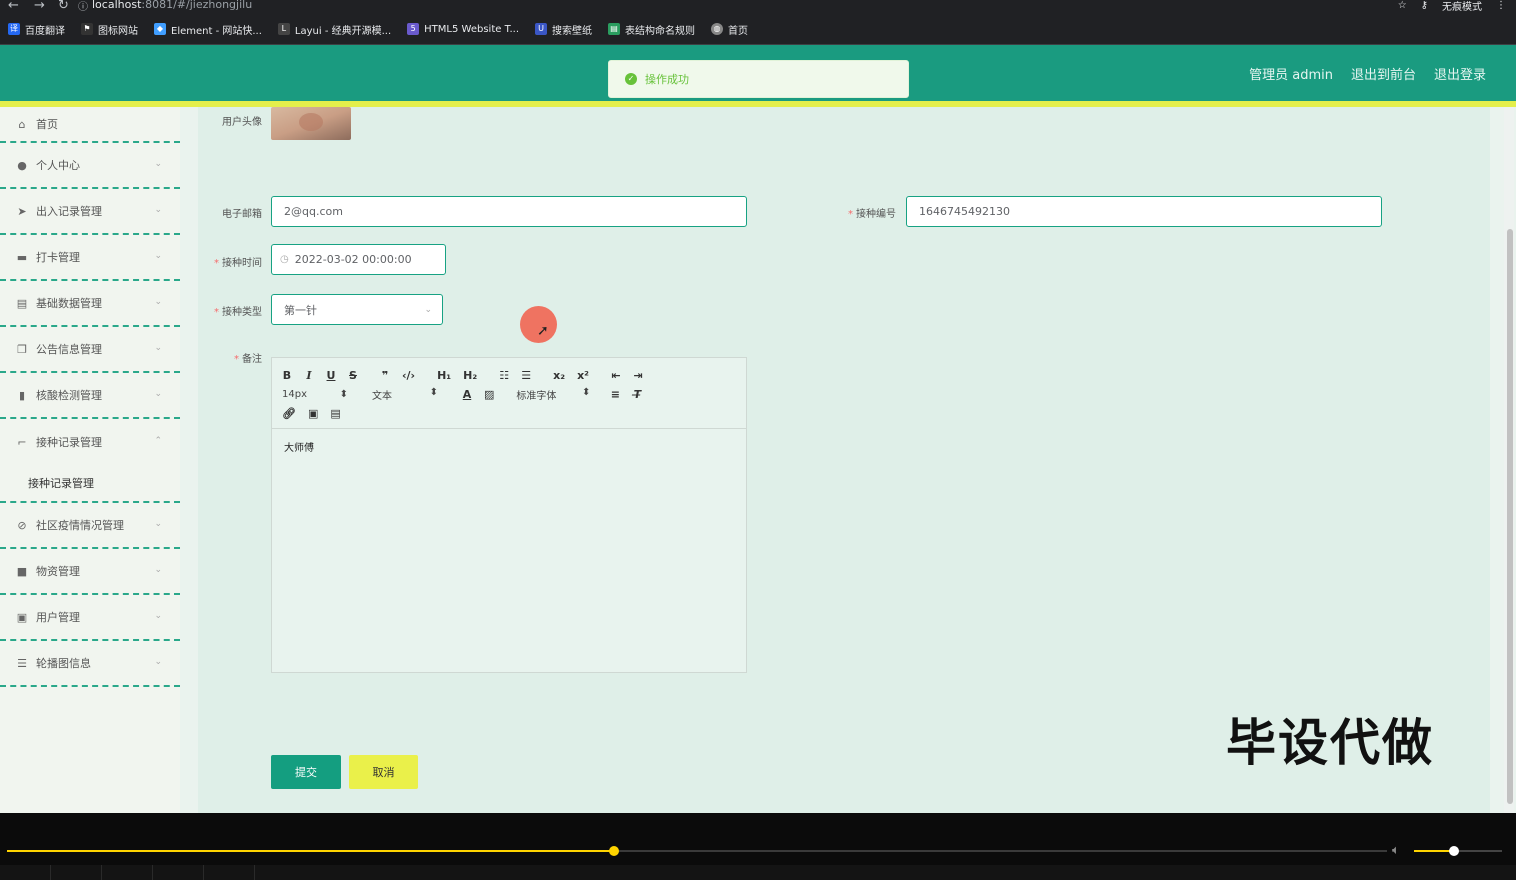  What do you see at coordinates (383, 772) in the screenshot?
I see `cancel-button: 取消` at bounding box center [383, 772].